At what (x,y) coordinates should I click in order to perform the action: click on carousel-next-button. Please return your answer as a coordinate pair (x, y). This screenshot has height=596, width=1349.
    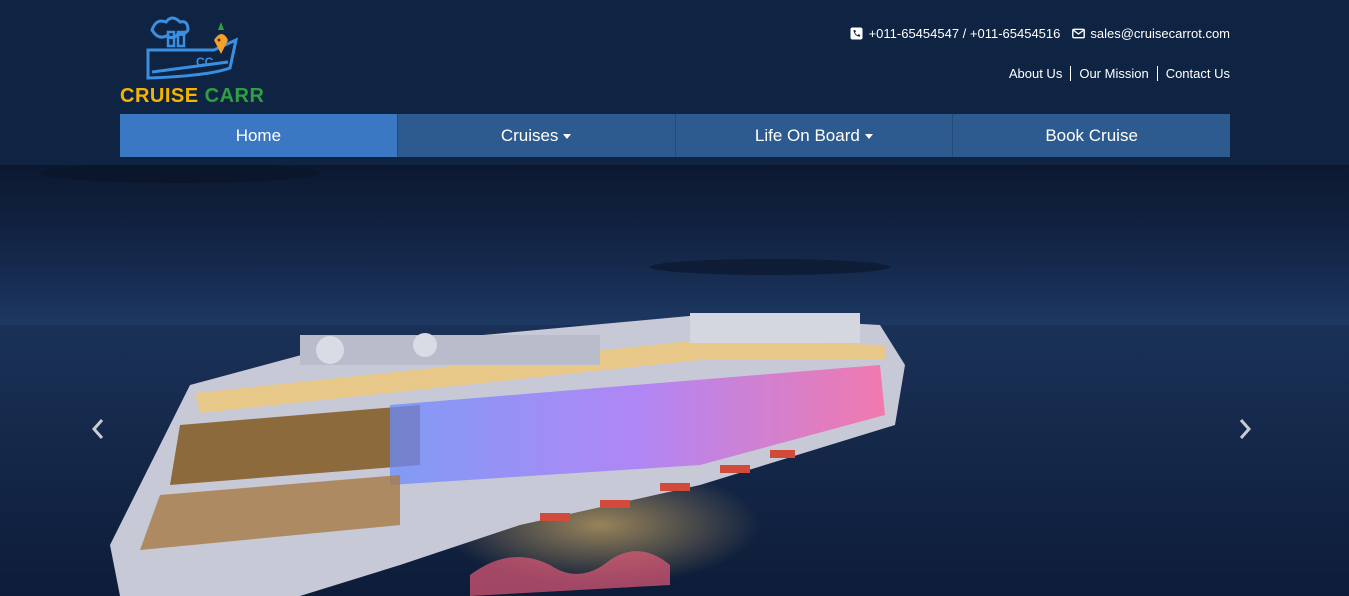
    Looking at the image, I should click on (1245, 429).